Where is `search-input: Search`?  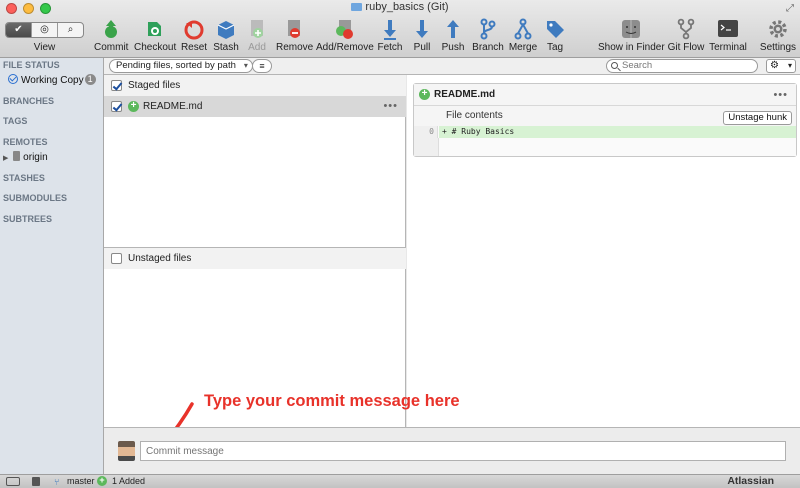 search-input: Search is located at coordinates (682, 66).